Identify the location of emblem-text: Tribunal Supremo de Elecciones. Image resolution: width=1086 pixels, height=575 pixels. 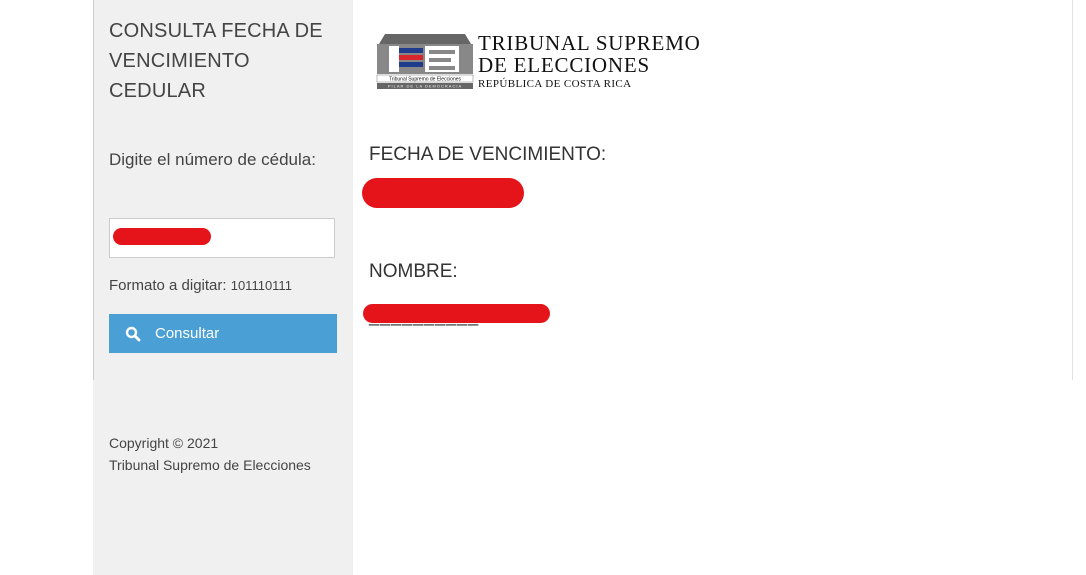
(425, 80).